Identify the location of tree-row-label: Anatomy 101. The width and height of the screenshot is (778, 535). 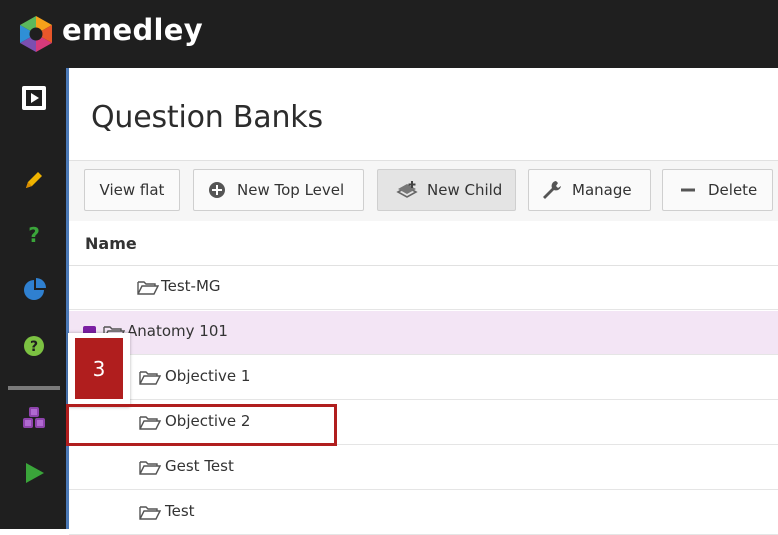
(177, 331).